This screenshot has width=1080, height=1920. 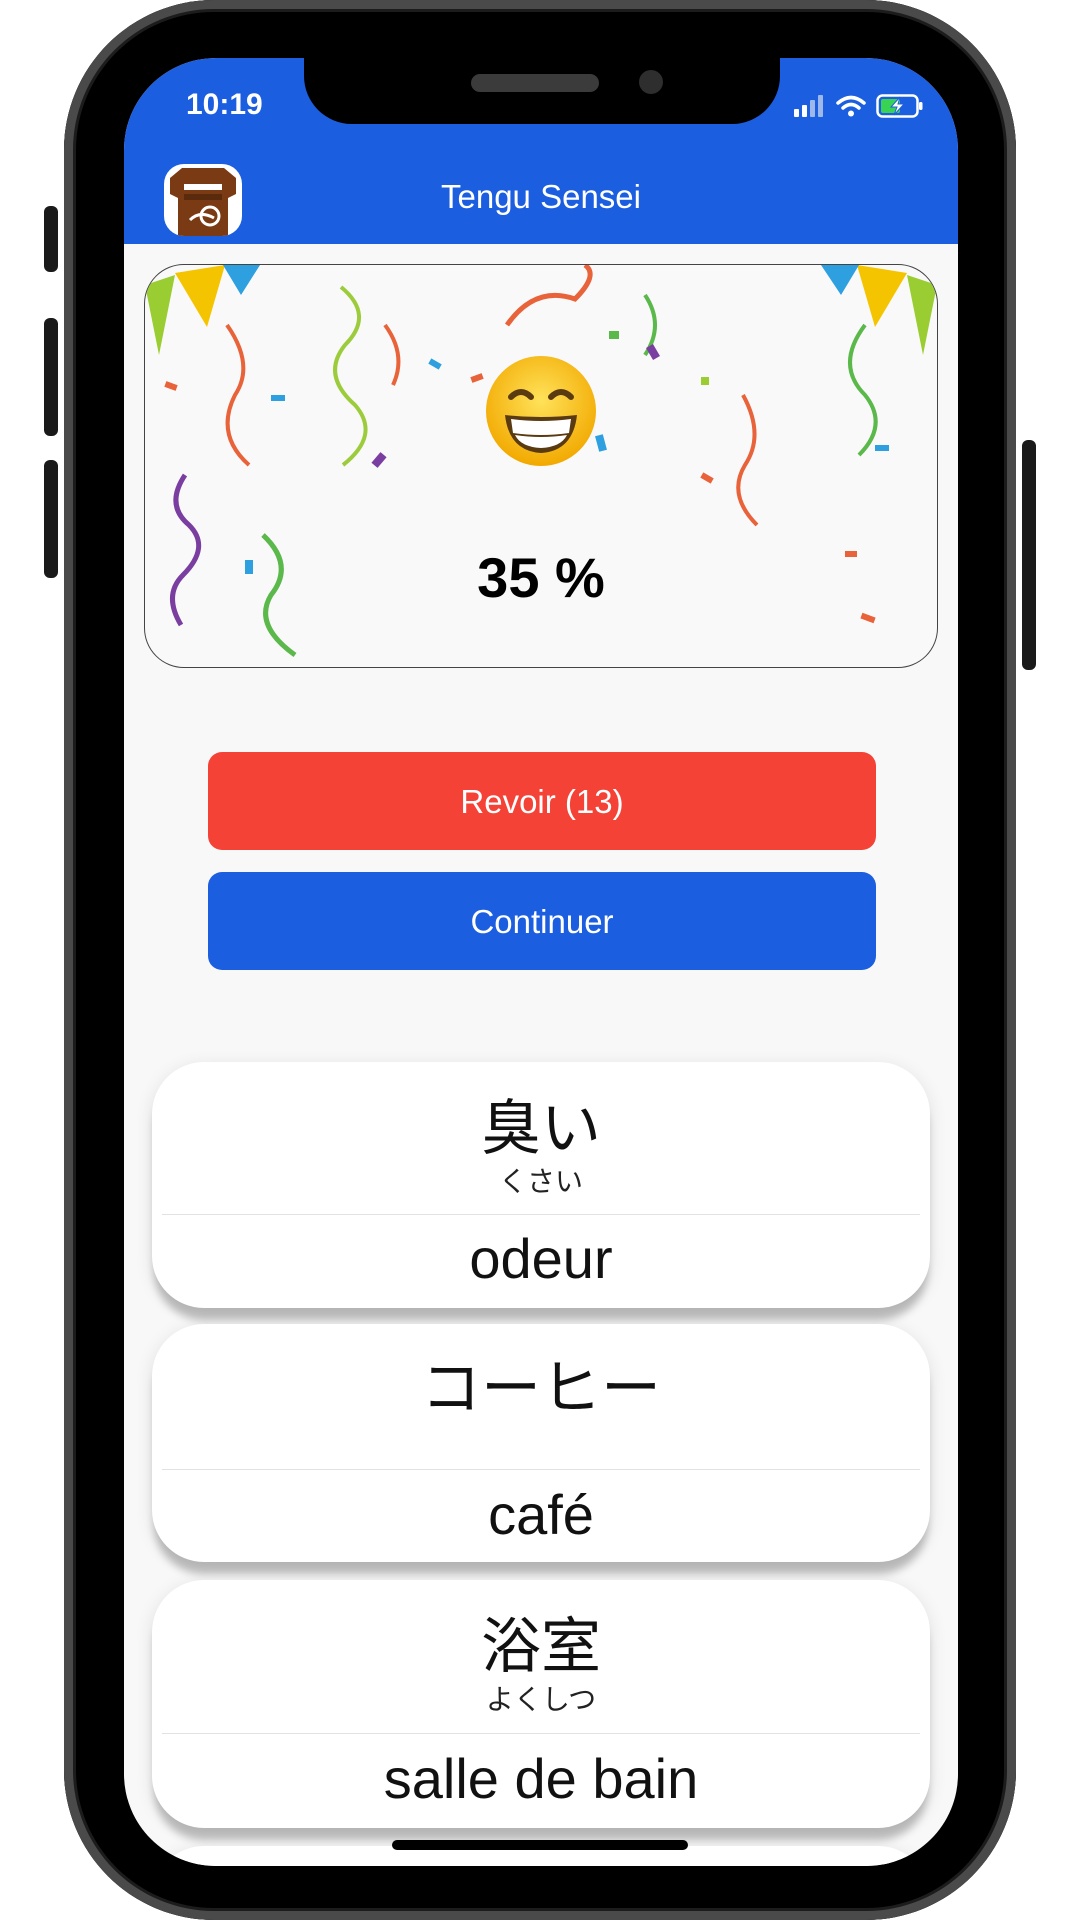 What do you see at coordinates (808, 106) in the screenshot?
I see `signal-icon` at bounding box center [808, 106].